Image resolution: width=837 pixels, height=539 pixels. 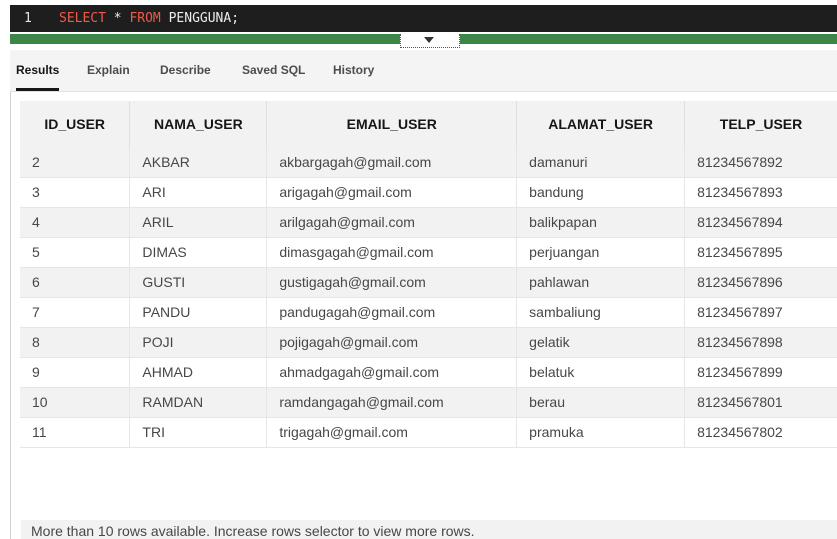 I want to click on table-cell: 81234567896, so click(x=760, y=282).